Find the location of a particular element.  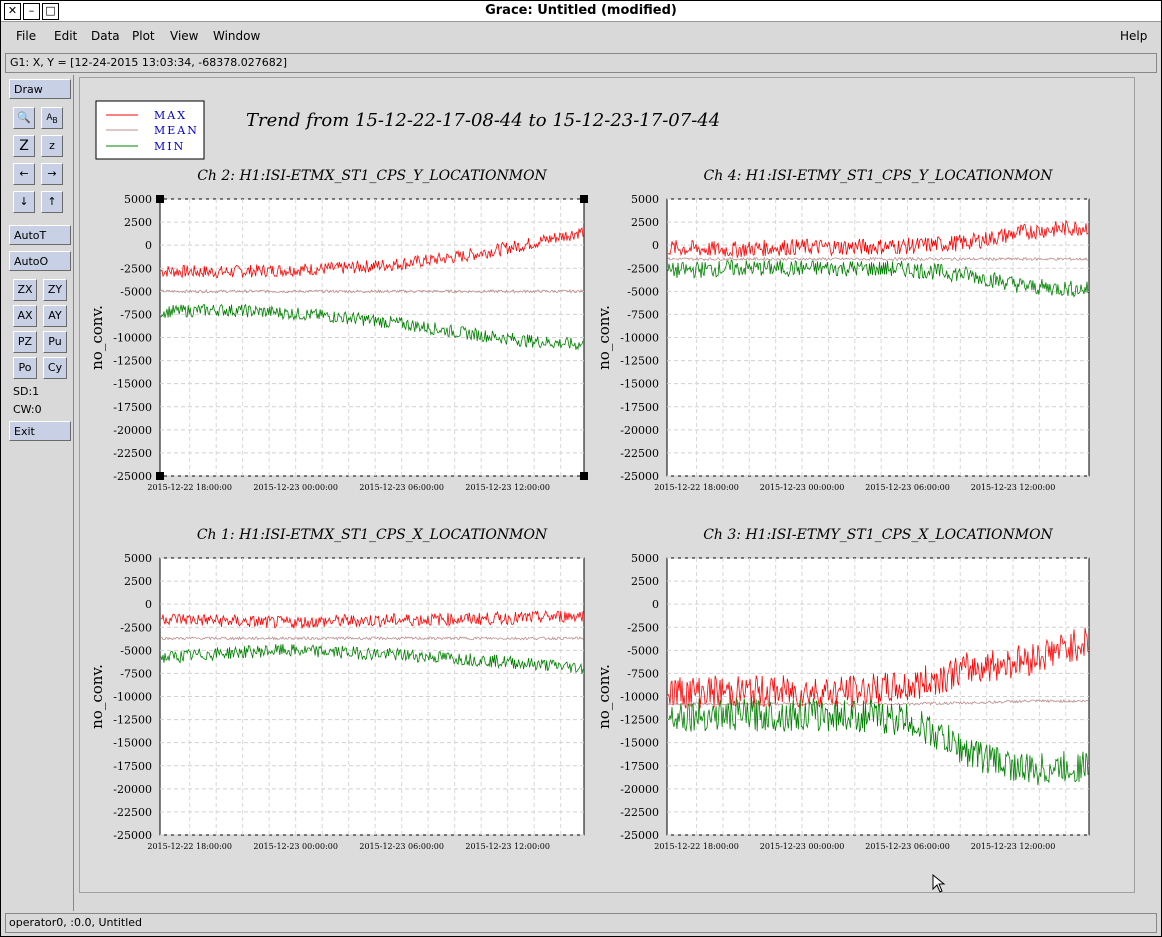

pz-button: PZ is located at coordinates (25, 342).